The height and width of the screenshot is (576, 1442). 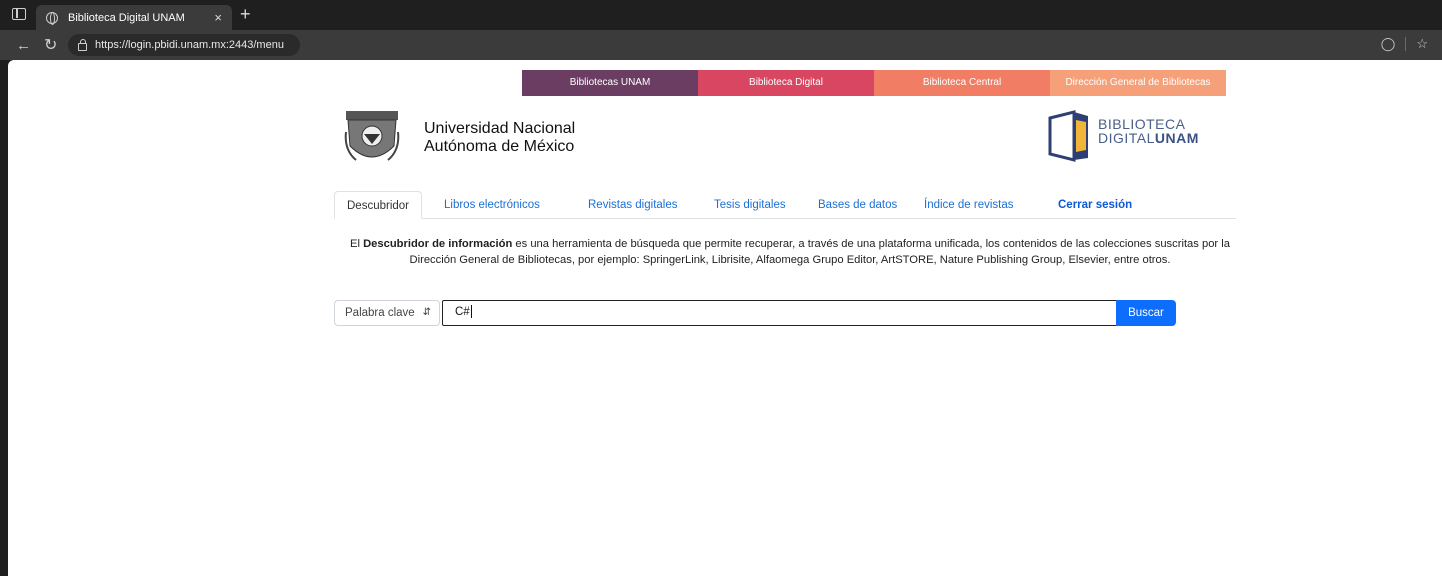 What do you see at coordinates (857, 205) in the screenshot?
I see `tab-bases-de-datos: Bases de datos` at bounding box center [857, 205].